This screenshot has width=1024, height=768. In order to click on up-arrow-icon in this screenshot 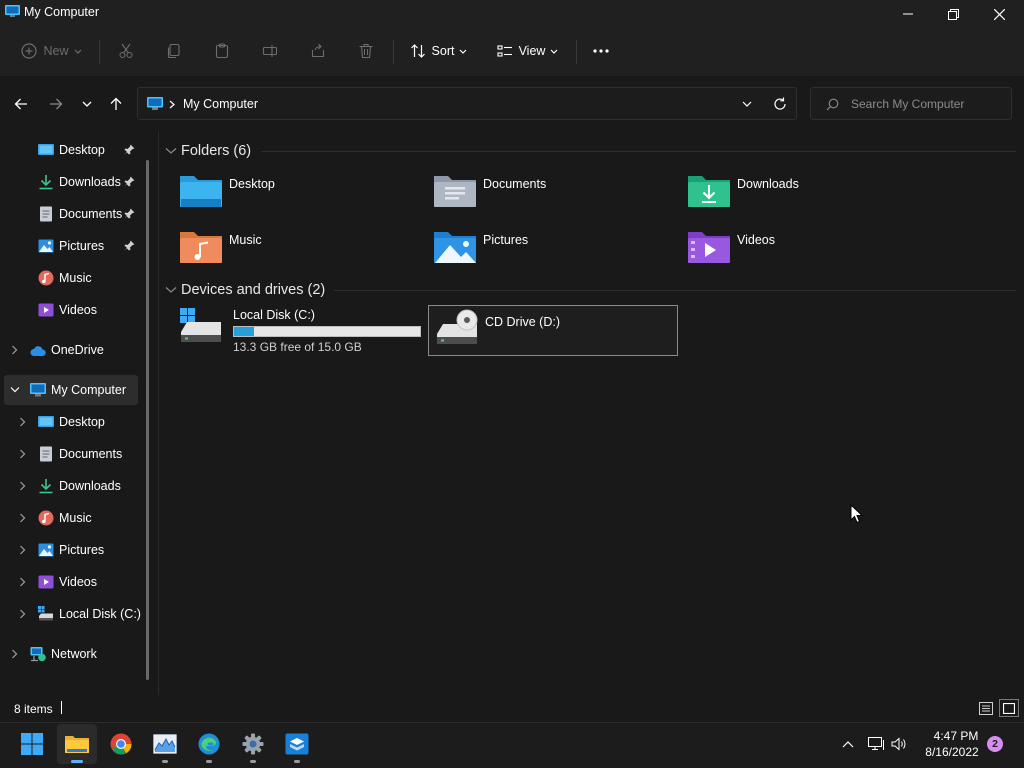, I will do `click(116, 103)`.